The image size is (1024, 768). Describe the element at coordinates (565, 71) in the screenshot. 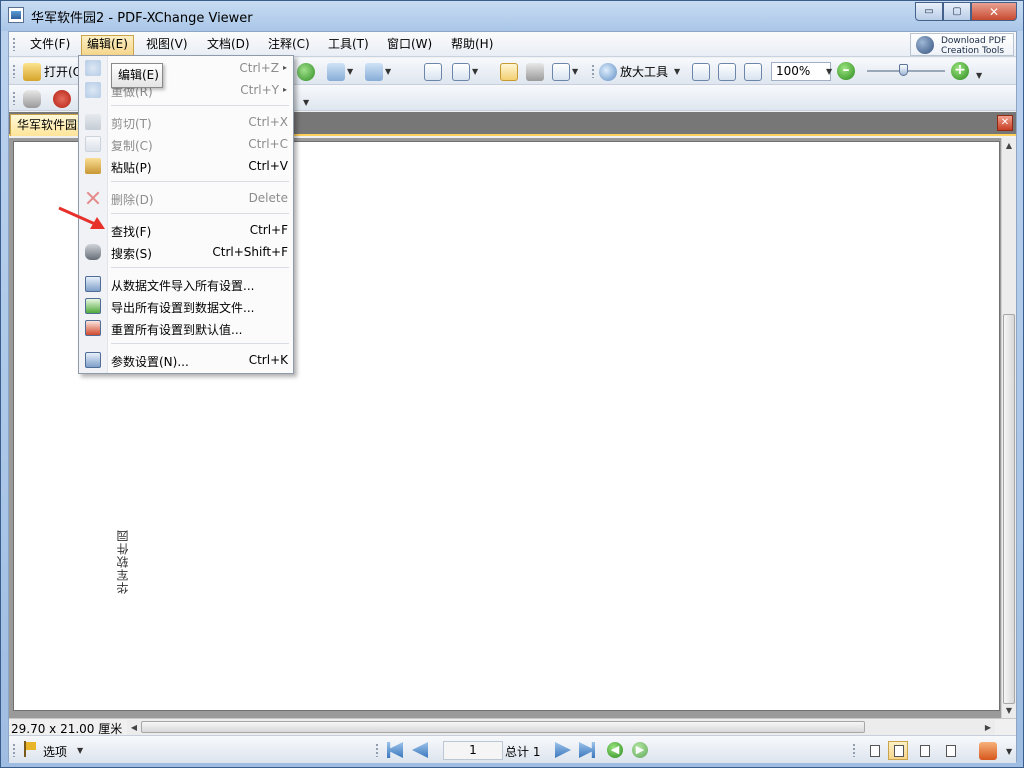

I see `select-text-button: ▼` at that location.